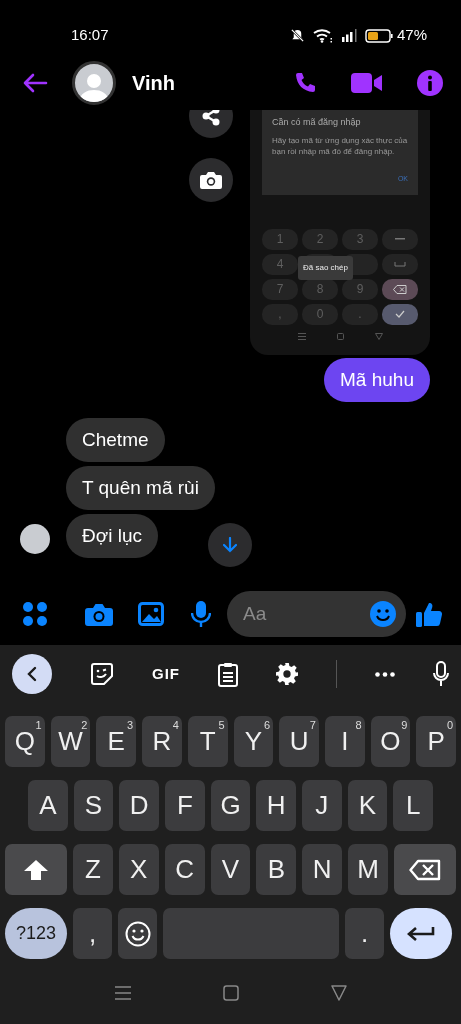 The height and width of the screenshot is (1024, 461). I want to click on keyboard-key: ,, so click(92, 933).